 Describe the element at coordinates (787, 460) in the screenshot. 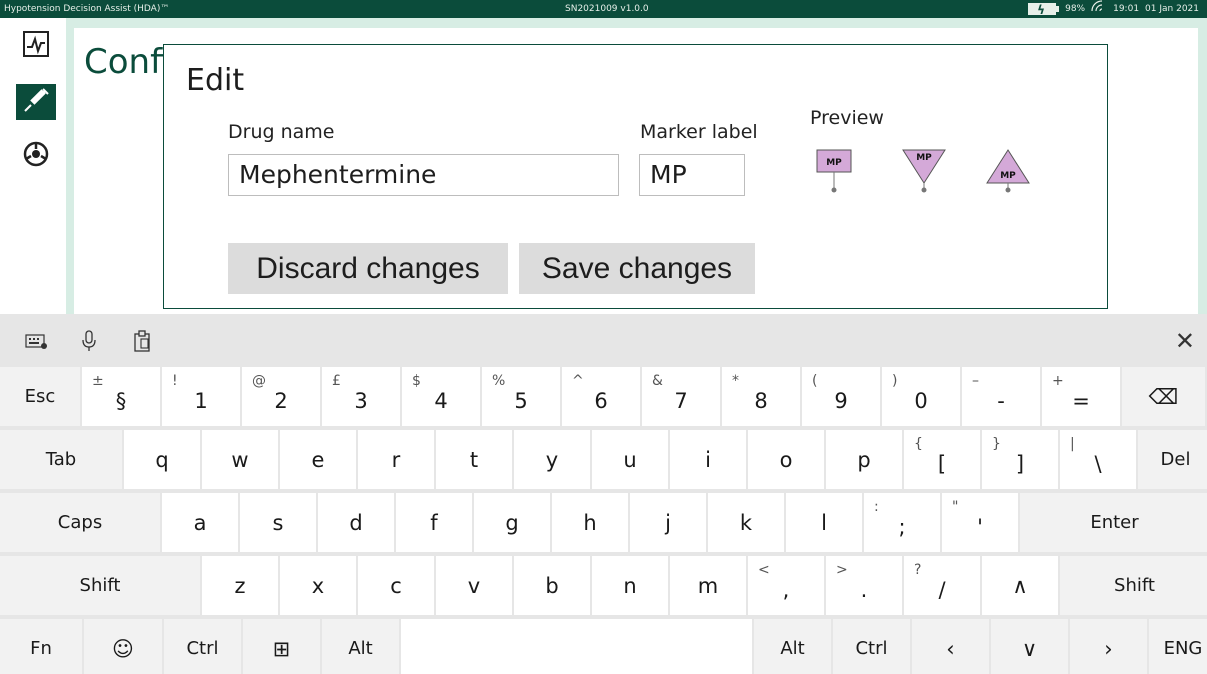

I see `key-o: o` at that location.